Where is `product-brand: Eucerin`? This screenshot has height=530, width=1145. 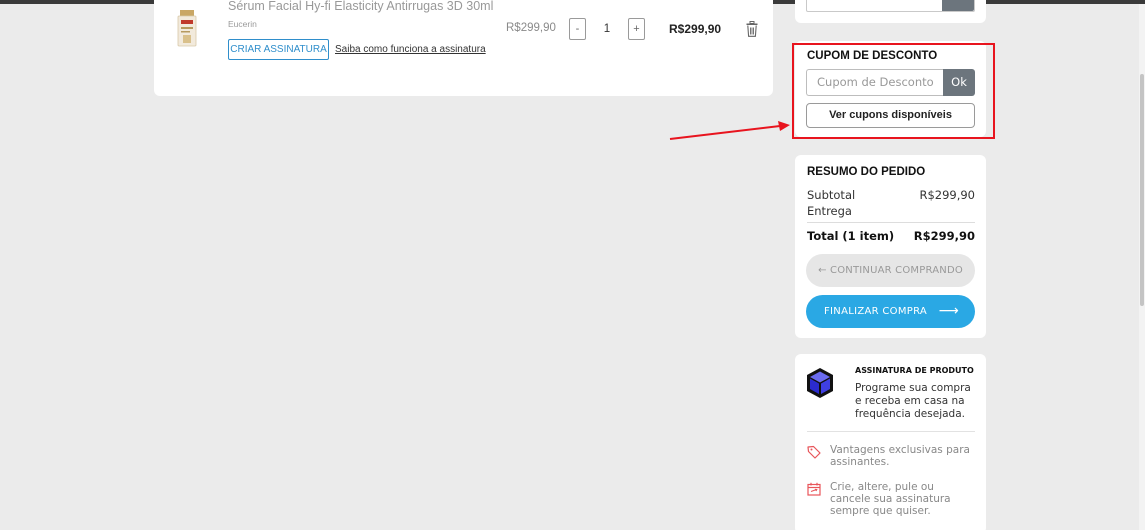
product-brand: Eucerin is located at coordinates (242, 24).